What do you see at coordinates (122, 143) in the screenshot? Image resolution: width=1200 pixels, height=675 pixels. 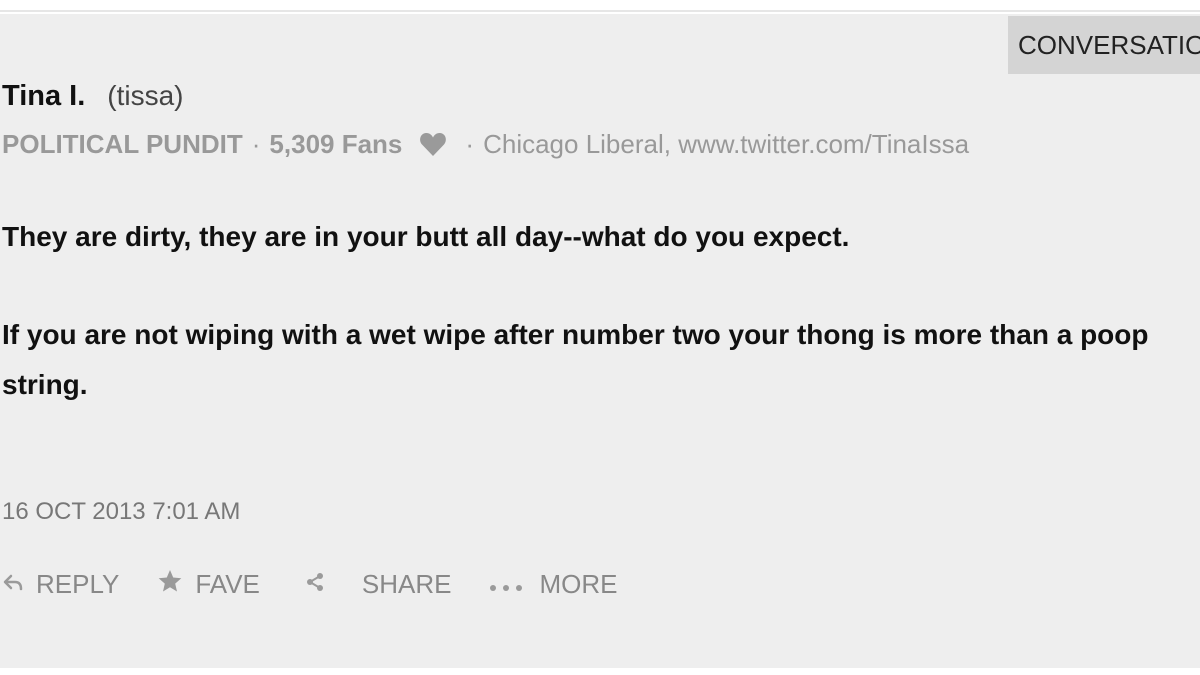 I see `author-rank: POLITICAL PUNDIT` at bounding box center [122, 143].